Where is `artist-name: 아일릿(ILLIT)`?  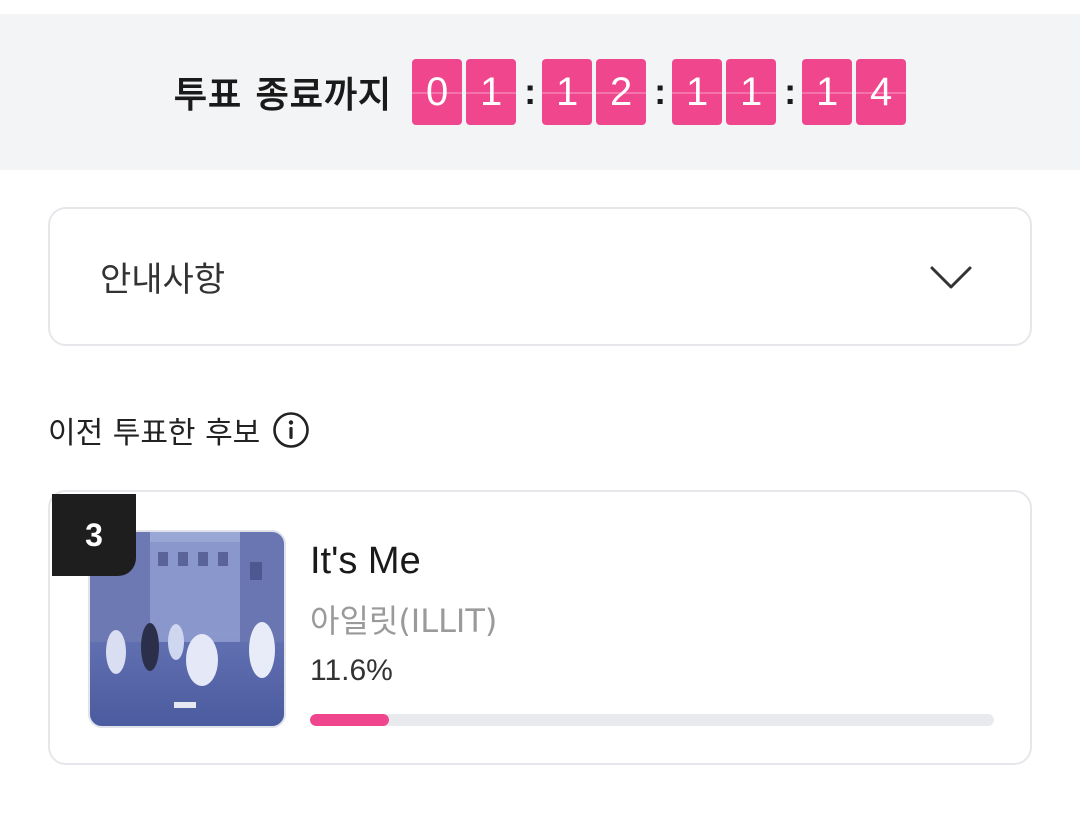
artist-name: 아일릿(ILLIT) is located at coordinates (404, 621).